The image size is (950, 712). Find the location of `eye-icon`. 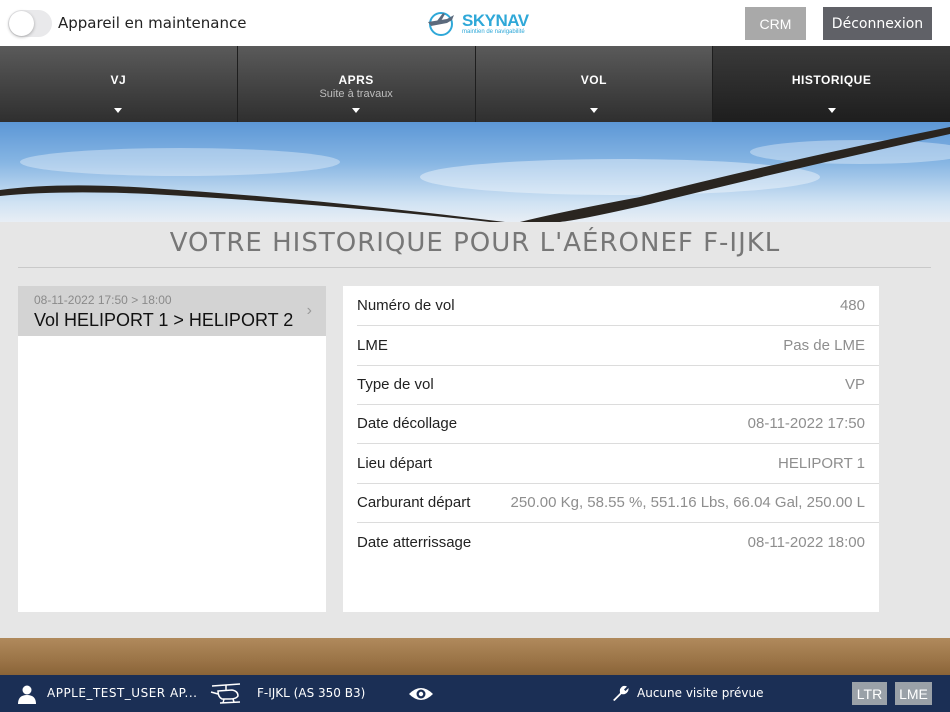

eye-icon is located at coordinates (421, 694).